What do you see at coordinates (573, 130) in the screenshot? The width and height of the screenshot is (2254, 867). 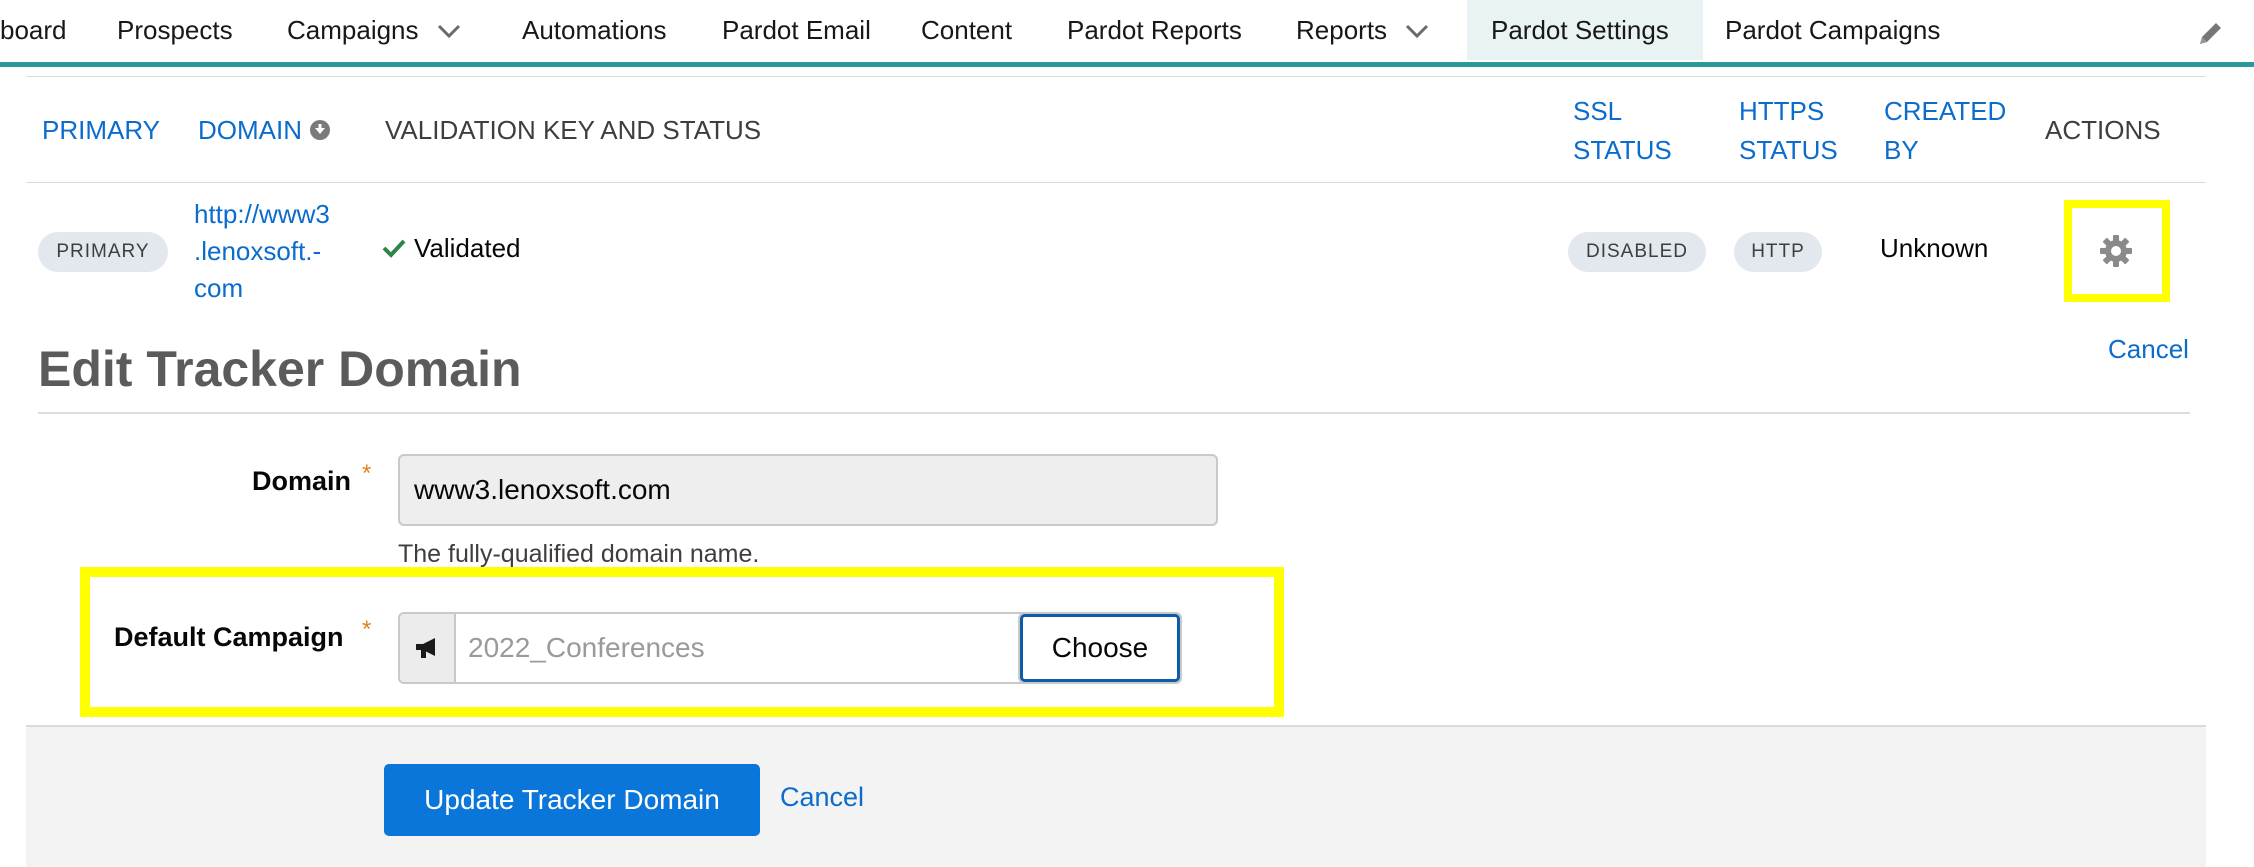 I see `column-header-validation: VALIDATION KEY AND STATUS` at bounding box center [573, 130].